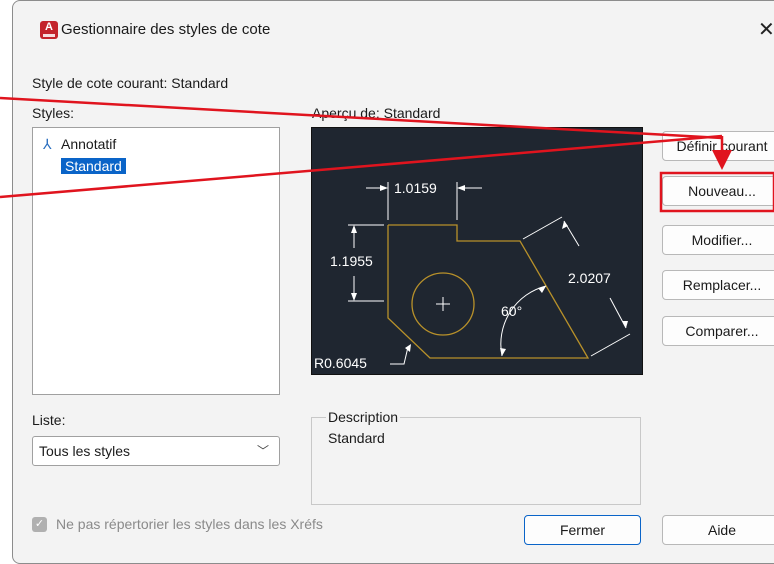 The height and width of the screenshot is (564, 774). Describe the element at coordinates (262, 451) in the screenshot. I see `chevron-down-icon: ﹀` at that location.